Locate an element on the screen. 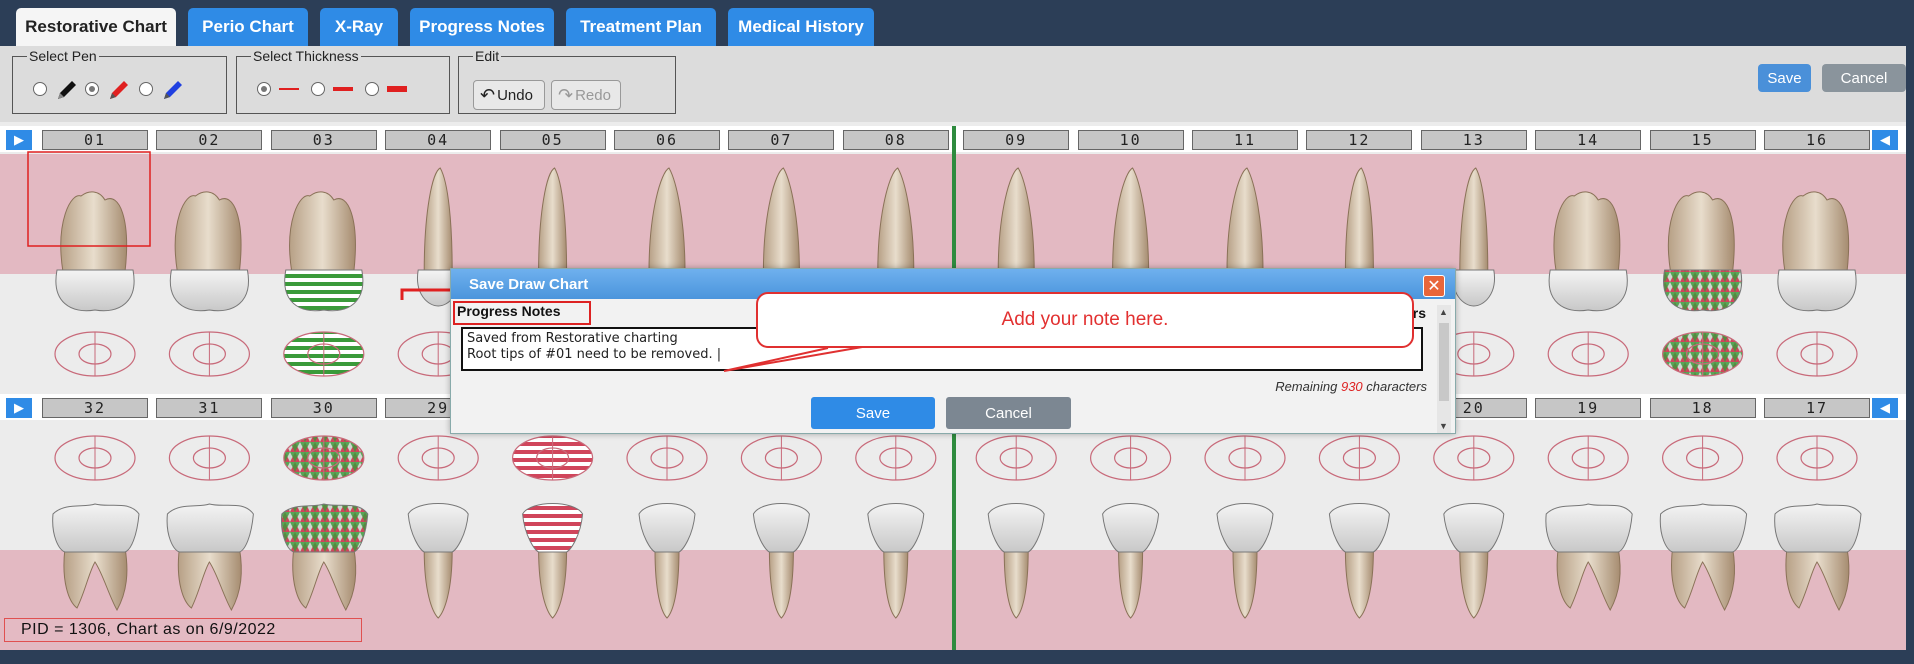  edit-group: Edit ↶ Undo ↷ Redo is located at coordinates (567, 81).